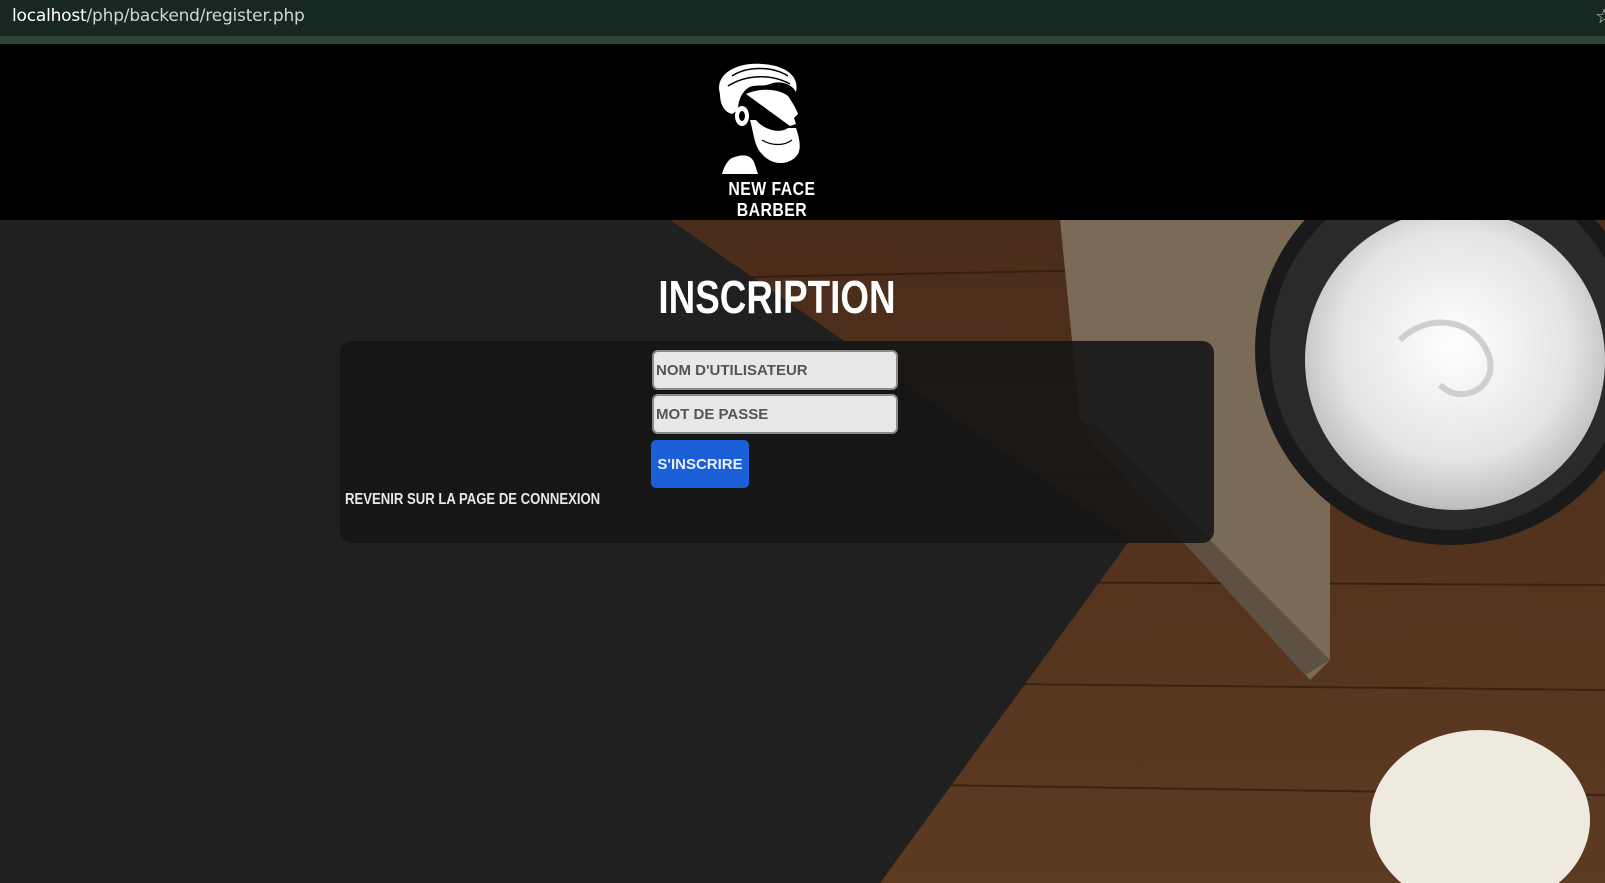 This screenshot has height=883, width=1605. What do you see at coordinates (195, 16) in the screenshot?
I see `url-path: /php/backend/register.php` at bounding box center [195, 16].